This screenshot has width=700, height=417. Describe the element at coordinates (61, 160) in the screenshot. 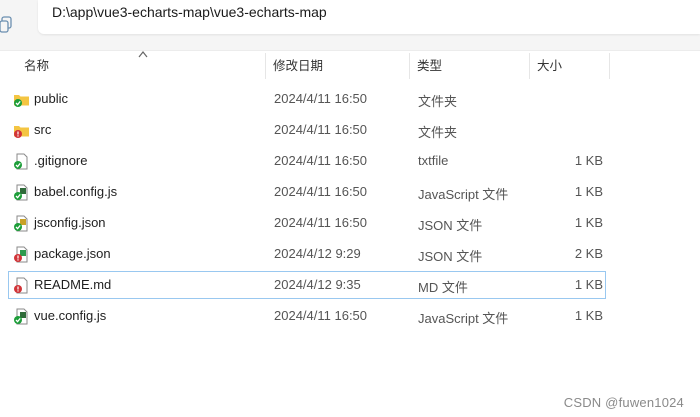

I see `file-name: .gitignore` at that location.